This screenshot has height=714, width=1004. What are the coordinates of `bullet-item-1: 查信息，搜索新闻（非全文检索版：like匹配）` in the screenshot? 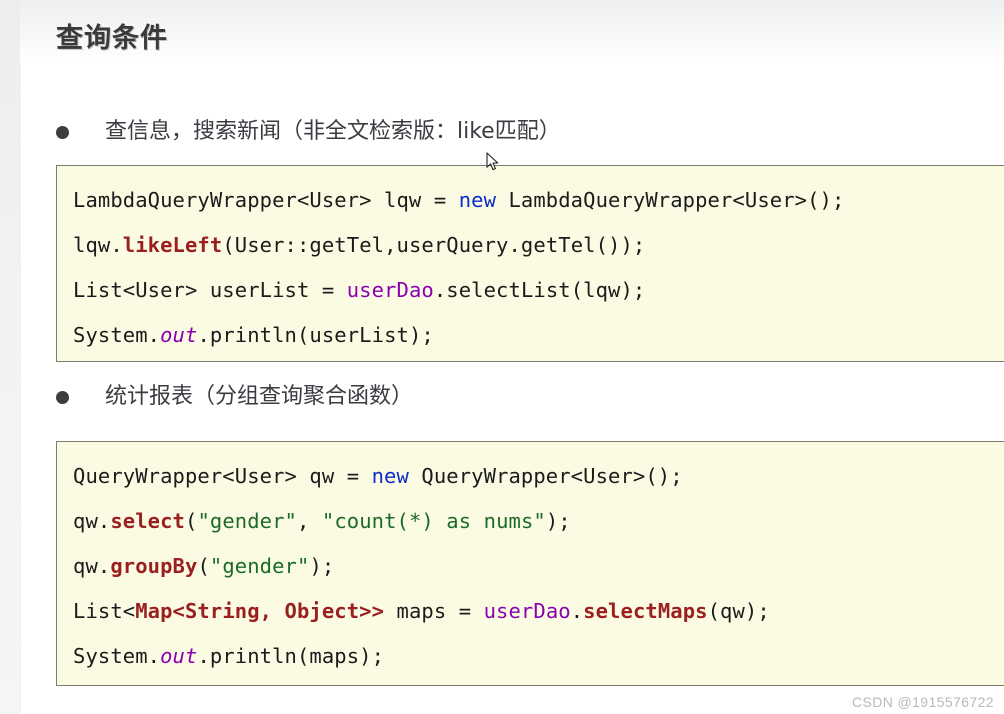 It's located at (308, 131).